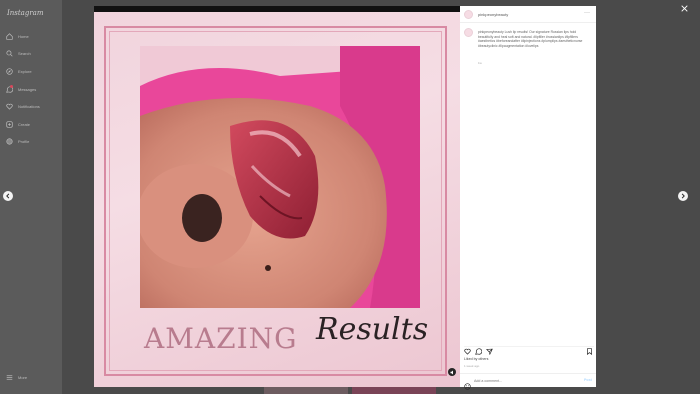  I want to click on sidebar-item-label: Search, so click(24, 53).